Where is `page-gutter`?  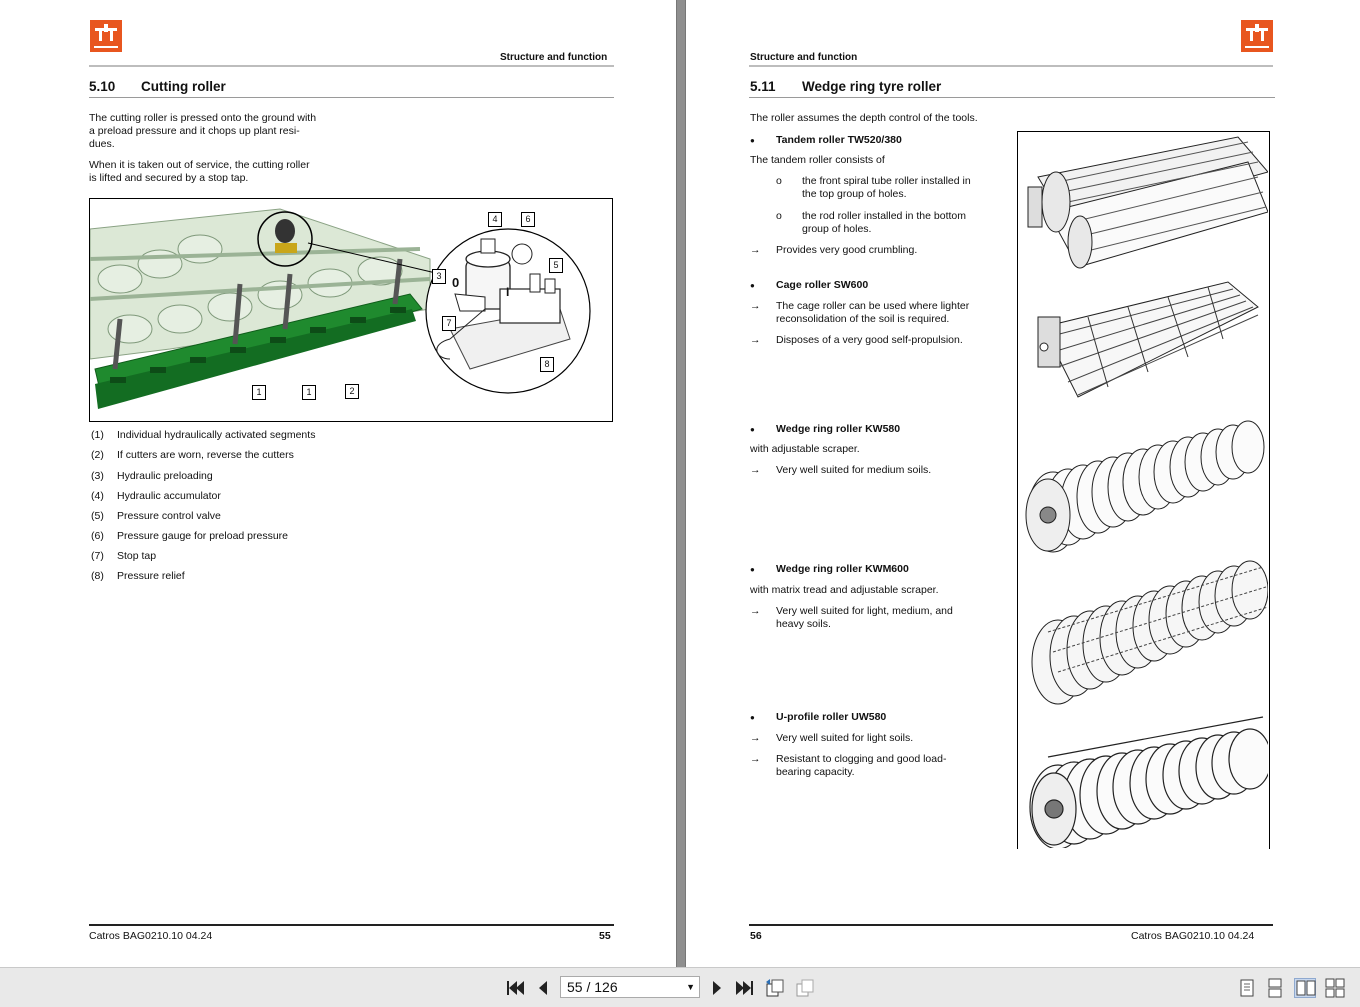 page-gutter is located at coordinates (681, 483).